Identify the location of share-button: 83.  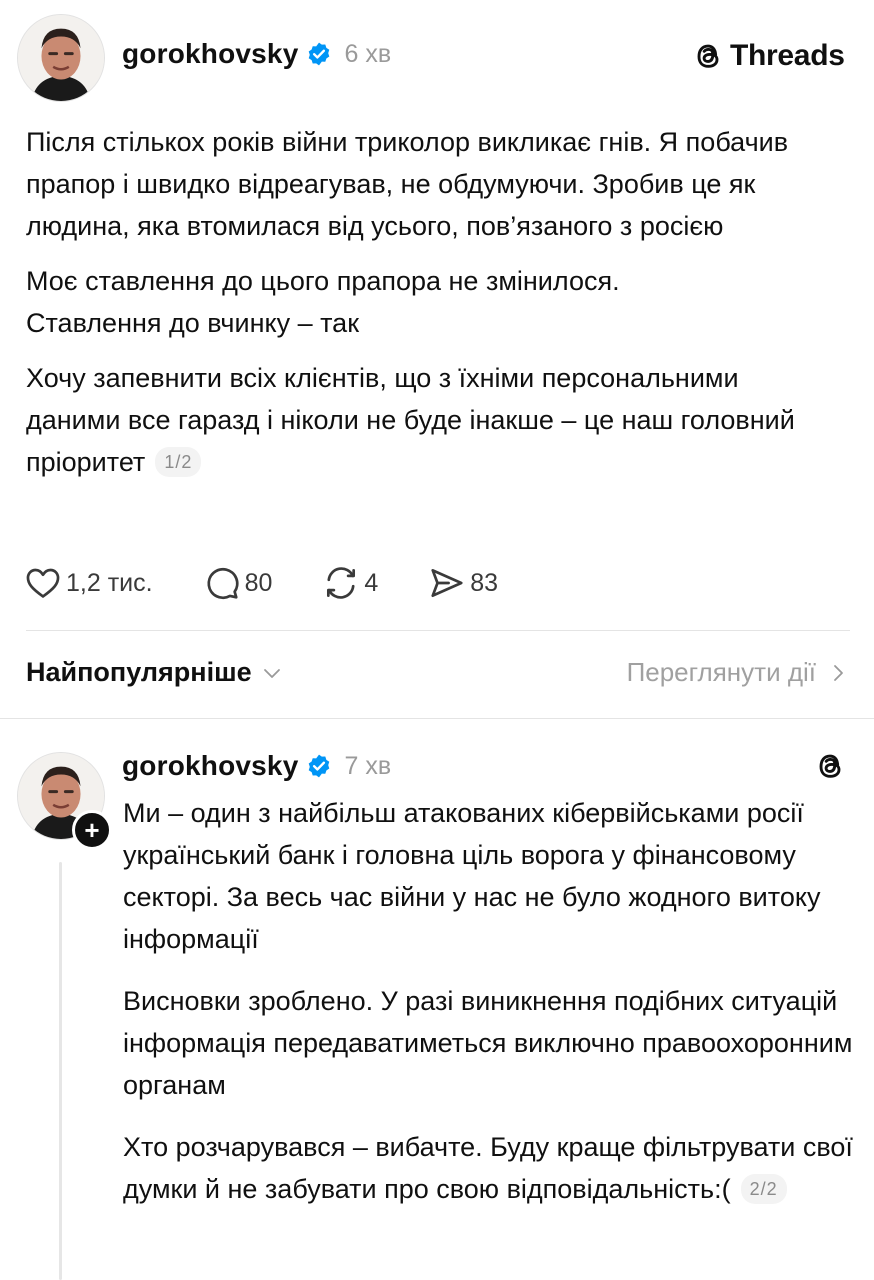
(463, 583).